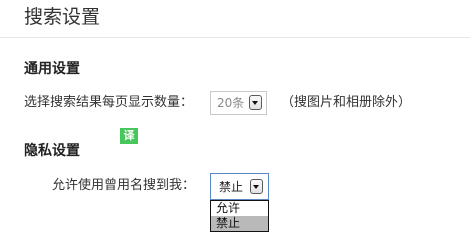  Describe the element at coordinates (231, 187) in the screenshot. I see `nickname-search-value: 禁止` at that location.